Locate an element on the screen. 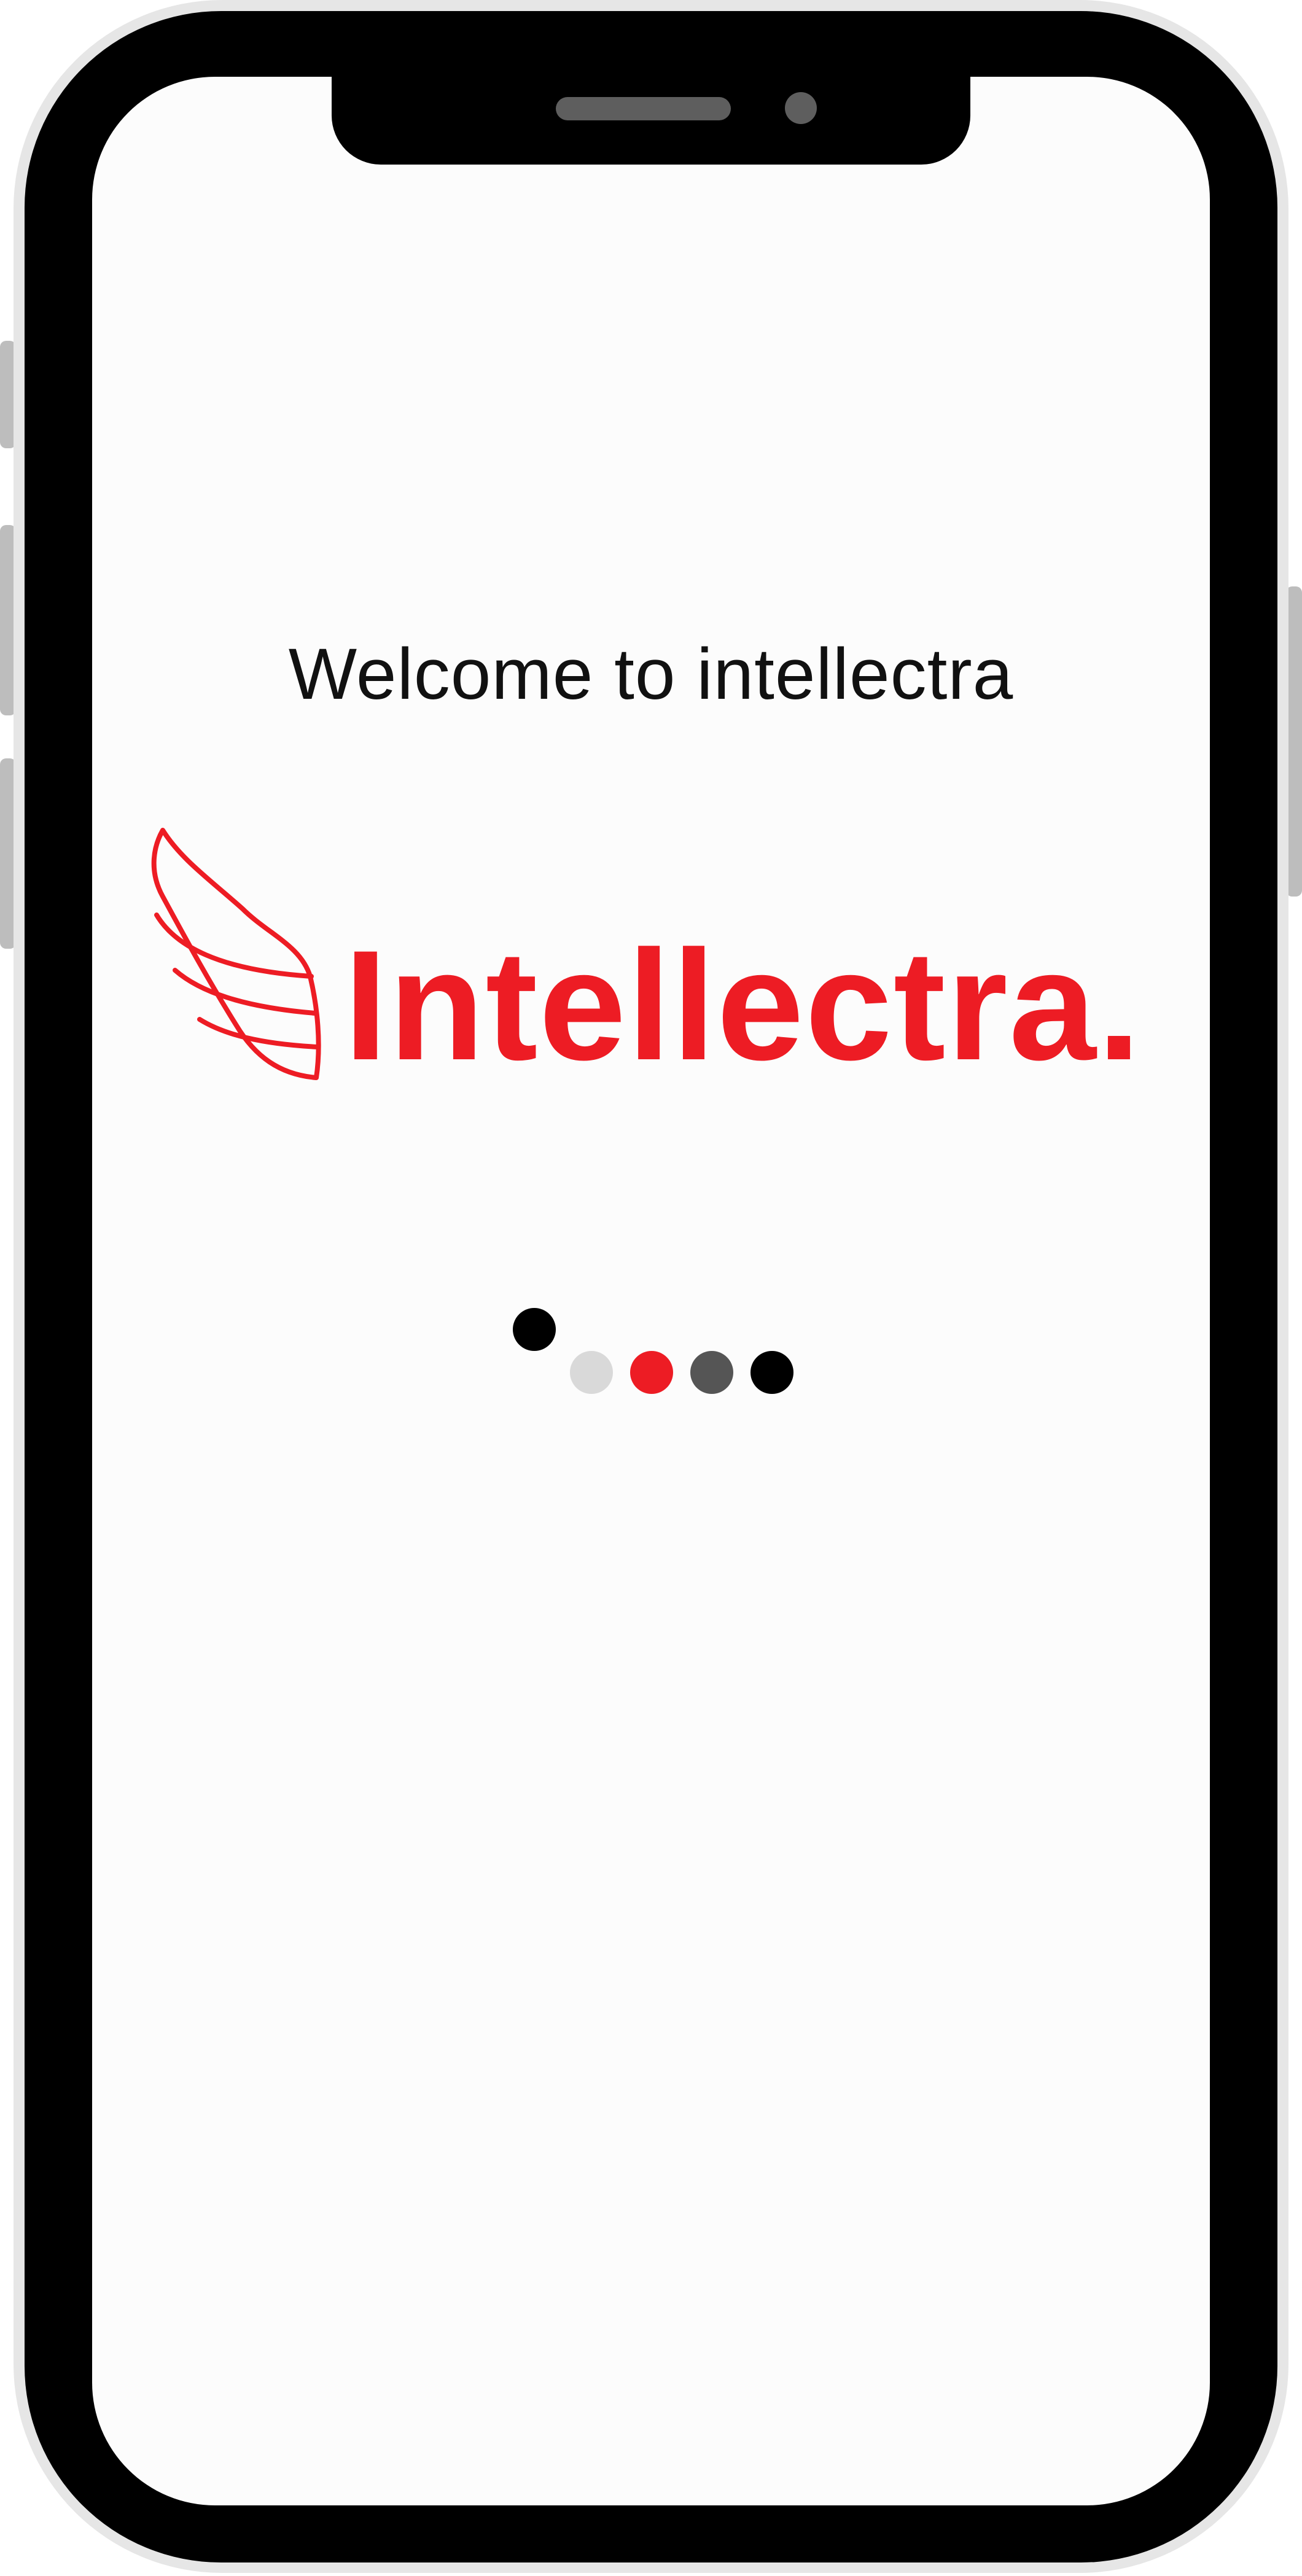 The height and width of the screenshot is (2576, 1302). front-camera-icon is located at coordinates (801, 108).